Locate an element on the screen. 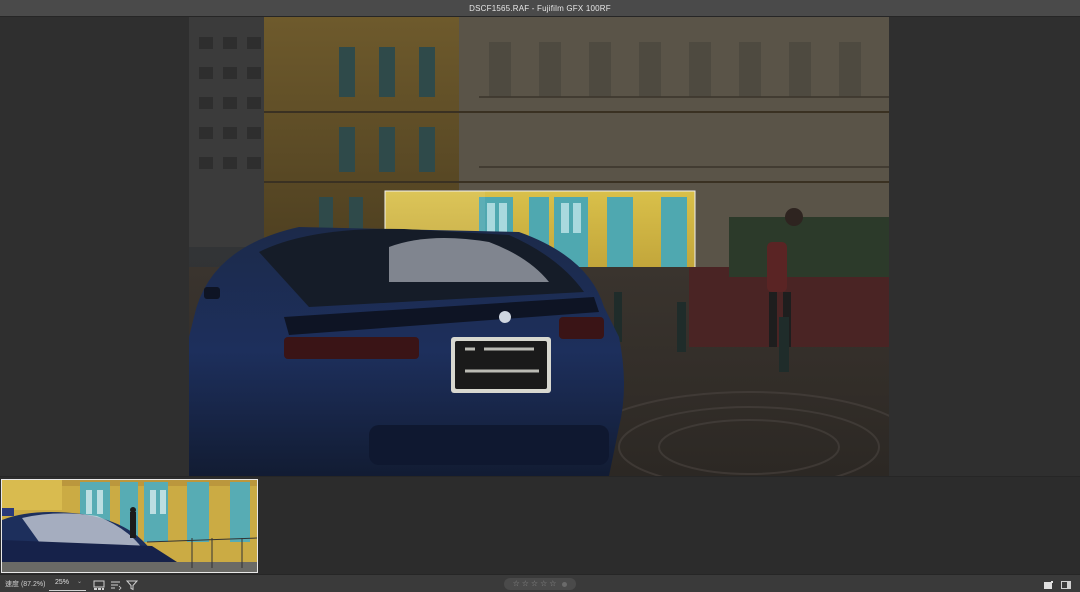  rating-bar: ☆ ☆ ☆ ☆ ☆ is located at coordinates (540, 584).